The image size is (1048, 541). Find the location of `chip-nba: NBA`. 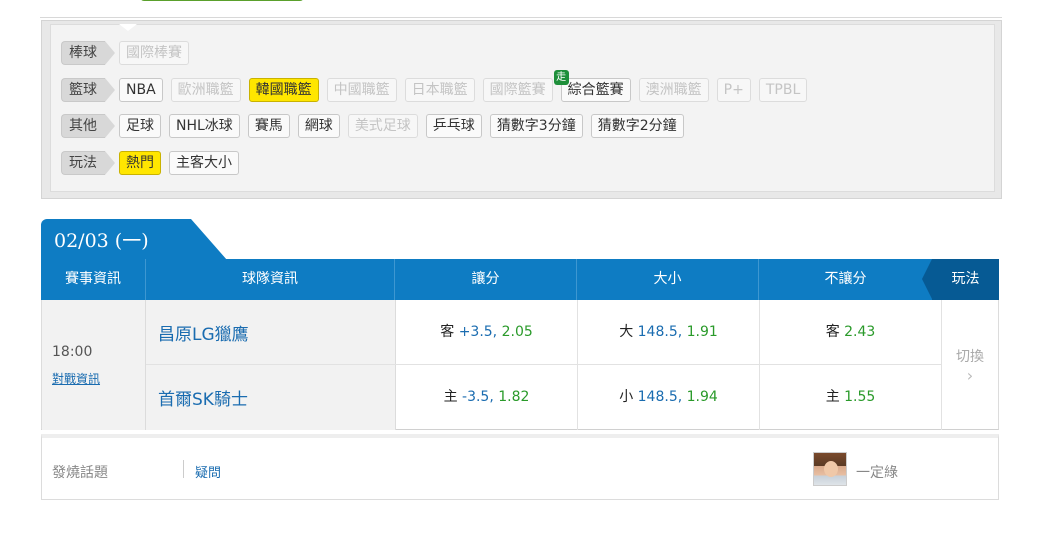

chip-nba: NBA is located at coordinates (141, 90).